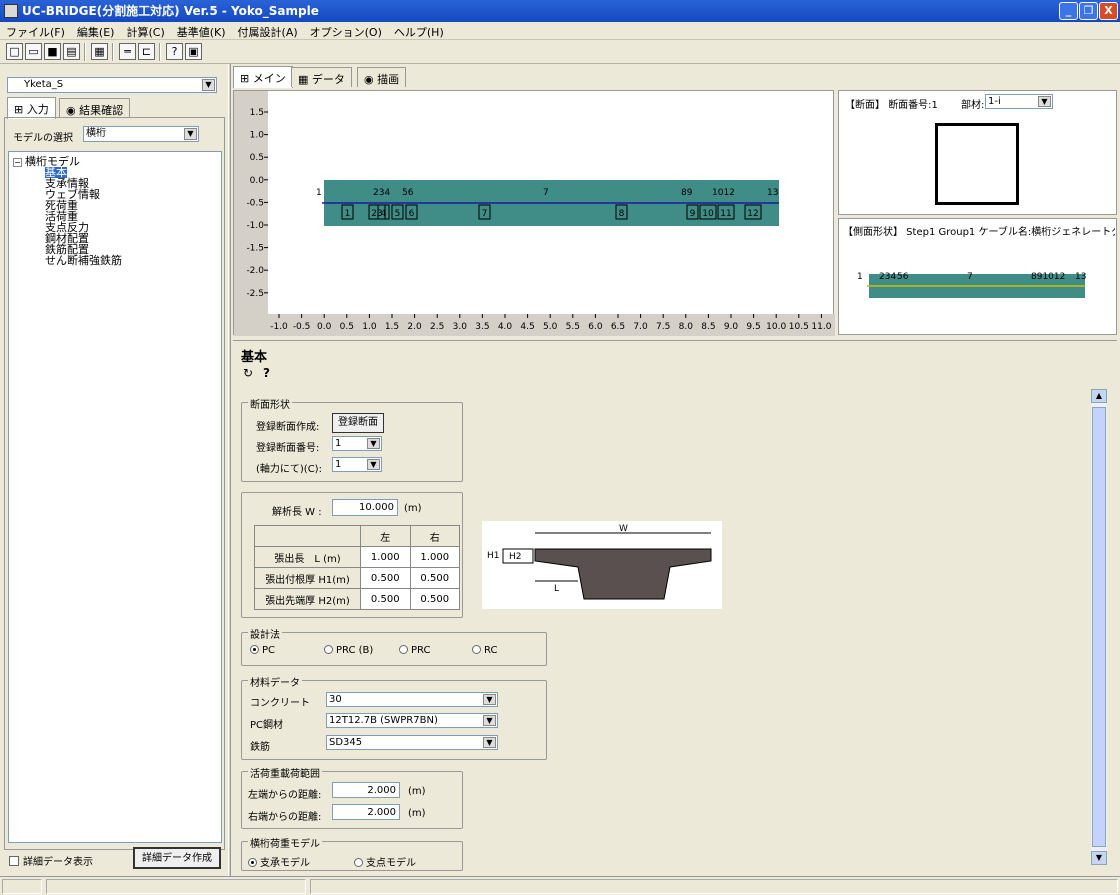 This screenshot has width=1120, height=895. I want to click on restore-button: ❐, so click(1088, 11).